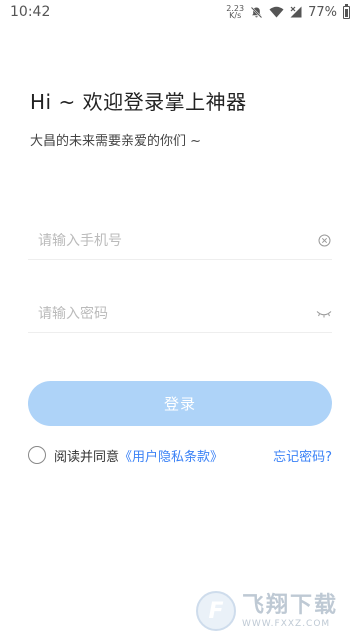  Describe the element at coordinates (30, 12) in the screenshot. I see `status-time: 10:42` at that location.